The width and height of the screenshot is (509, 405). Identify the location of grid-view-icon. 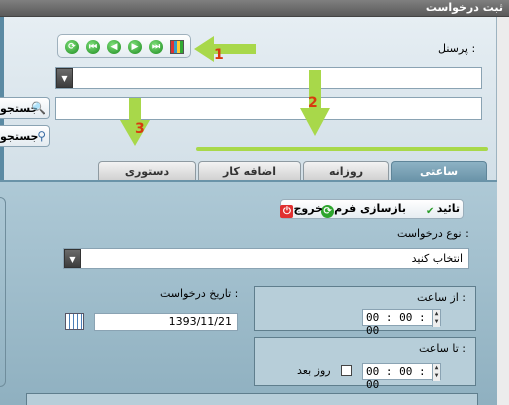
(177, 47).